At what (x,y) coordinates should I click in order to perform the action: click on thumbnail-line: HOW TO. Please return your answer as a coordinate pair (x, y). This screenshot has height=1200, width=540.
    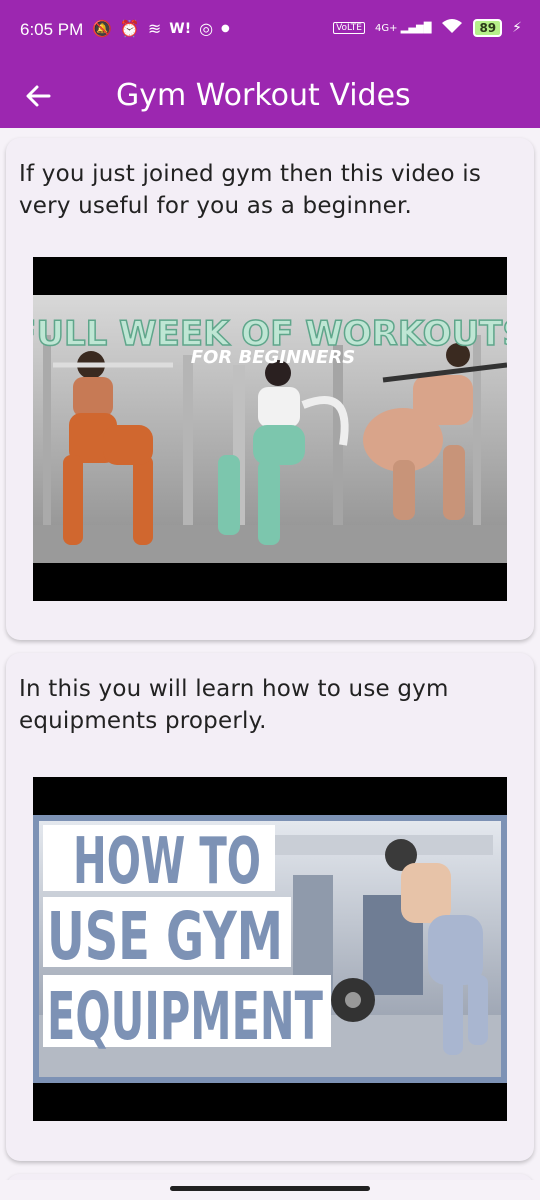
    Looking at the image, I should click on (167, 862).